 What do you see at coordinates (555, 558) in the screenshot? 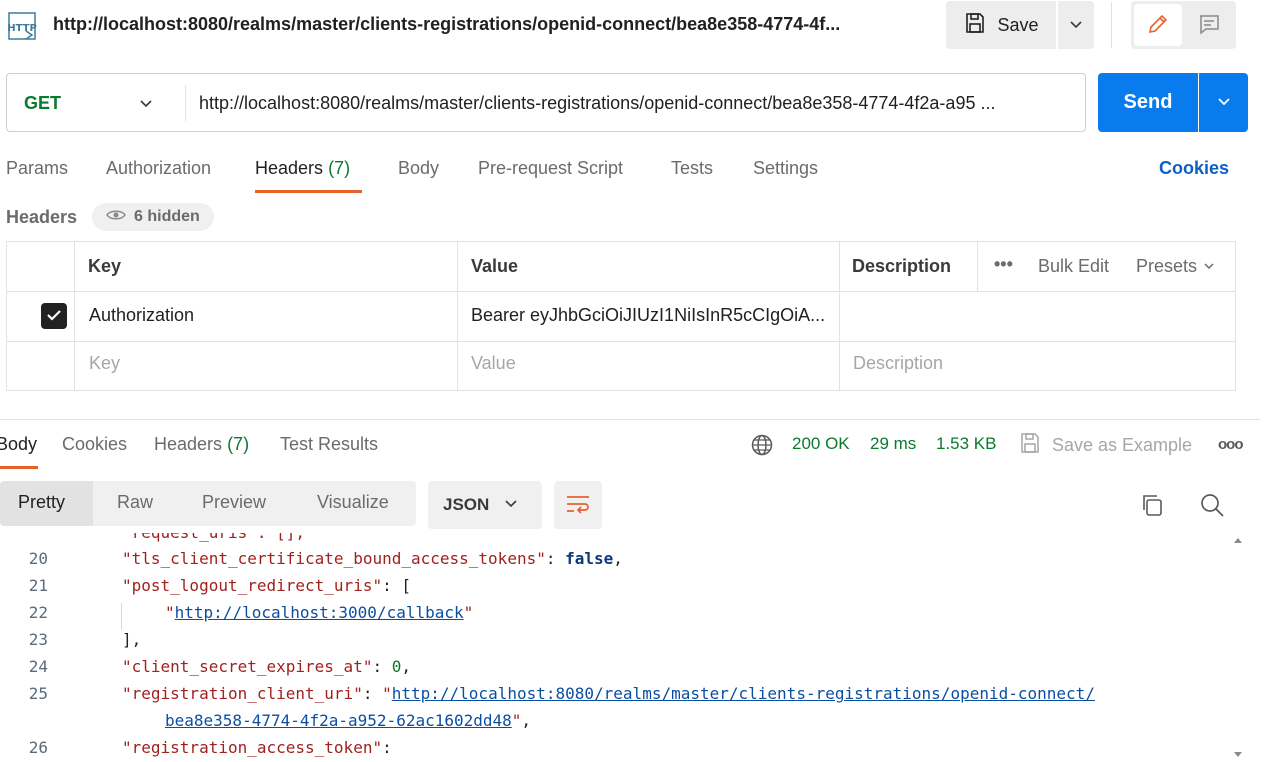
I see `json-sep: :` at bounding box center [555, 558].